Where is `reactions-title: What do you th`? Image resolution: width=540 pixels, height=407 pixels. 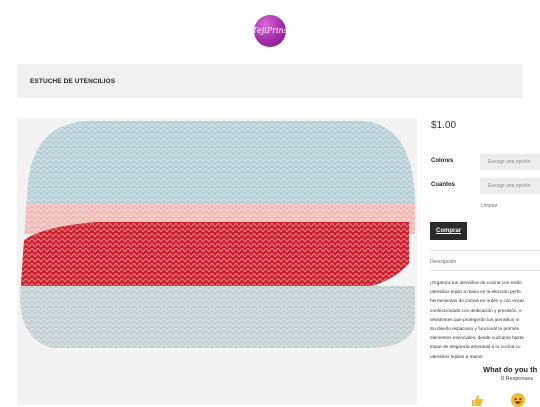 reactions-title: What do you th is located at coordinates (510, 369).